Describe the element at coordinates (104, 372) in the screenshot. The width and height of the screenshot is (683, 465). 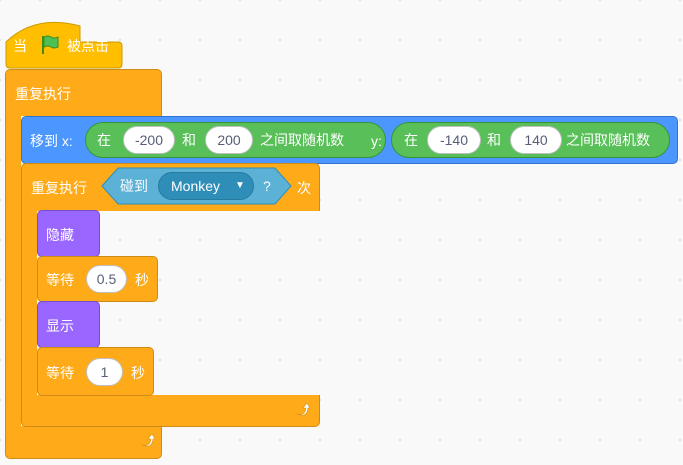
I see `wait-2-seconds-input: 1` at that location.